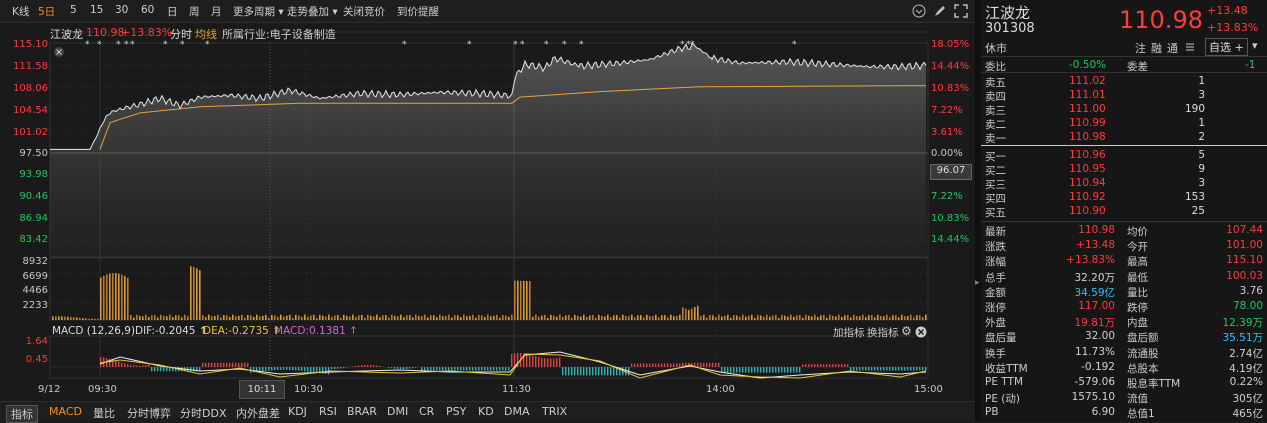 This screenshot has width=1267, height=423. What do you see at coordinates (65, 411) in the screenshot?
I see `tab-macd: MACD` at bounding box center [65, 411].